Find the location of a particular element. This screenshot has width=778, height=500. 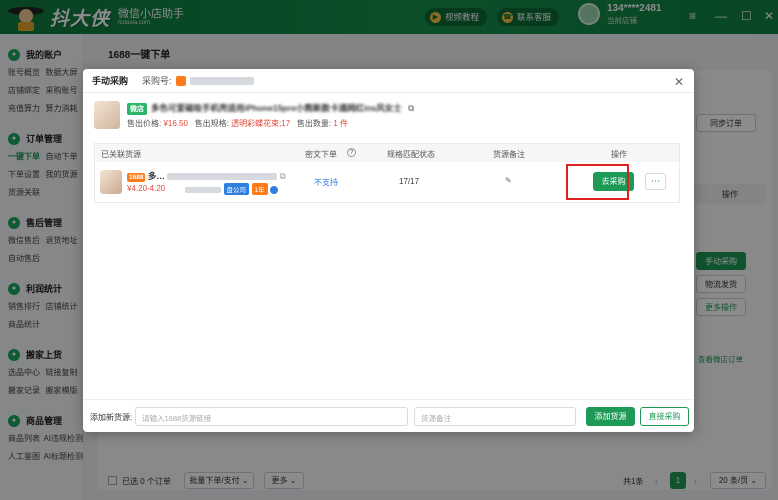

purchase-number-label: 采购号: is located at coordinates (157, 81).